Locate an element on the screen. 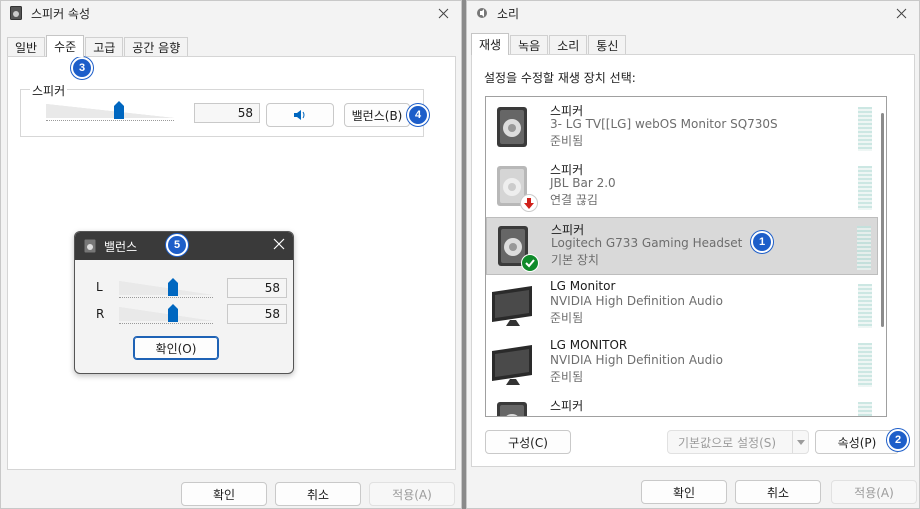  callout-badge-3: 3 is located at coordinates (82, 68).